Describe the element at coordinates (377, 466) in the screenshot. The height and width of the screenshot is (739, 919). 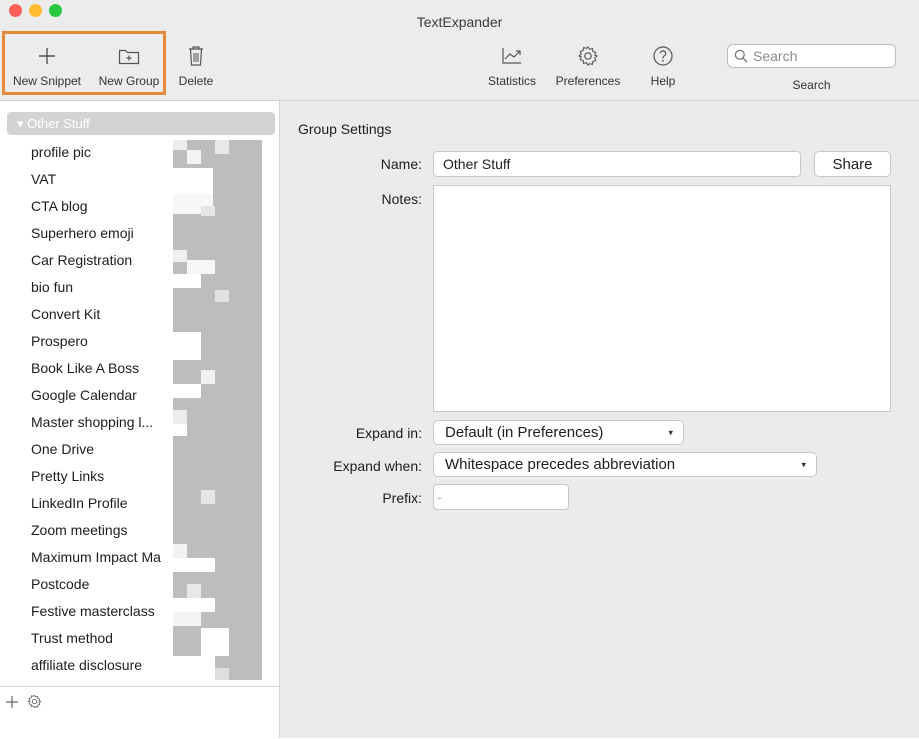
I see `expand-when-label: Expand when:` at that location.